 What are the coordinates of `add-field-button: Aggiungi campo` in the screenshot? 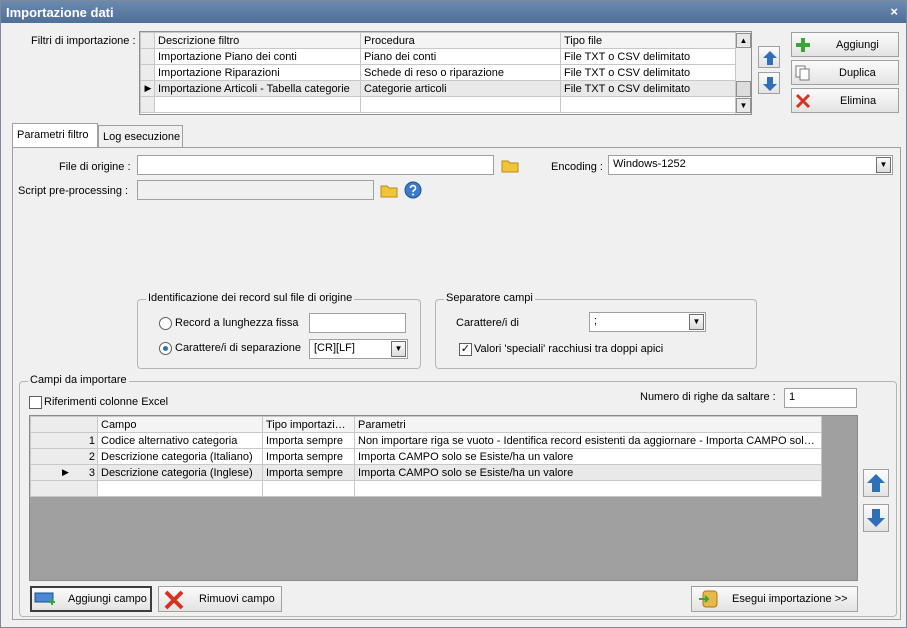 It's located at (91, 599).